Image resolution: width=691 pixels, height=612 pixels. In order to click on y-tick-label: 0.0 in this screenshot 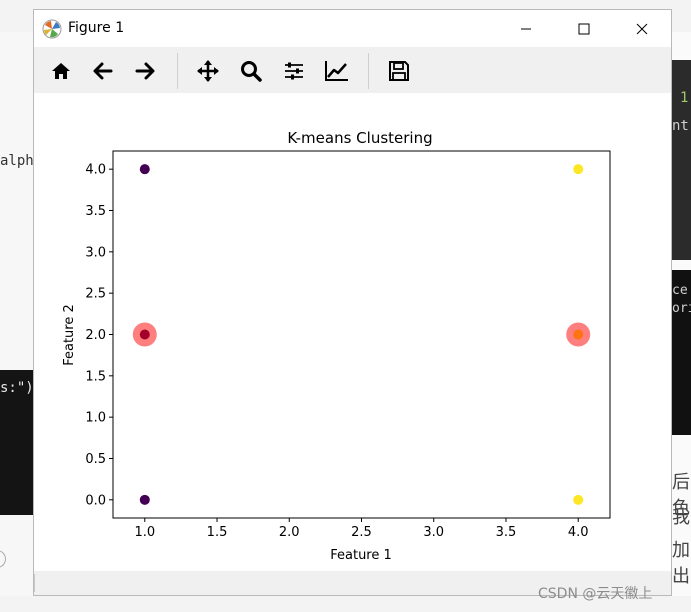, I will do `click(95, 500)`.